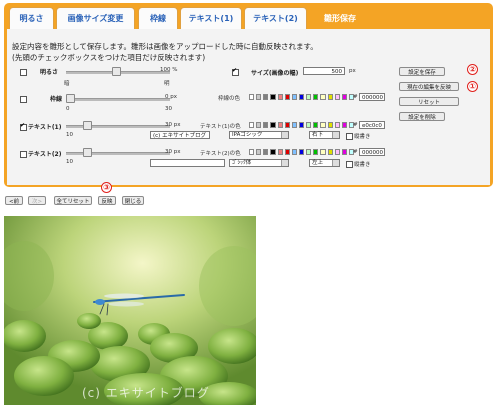 The height and width of the screenshot is (408, 500). What do you see at coordinates (355, 152) in the screenshot?
I see `text2-color-hash: #` at bounding box center [355, 152].